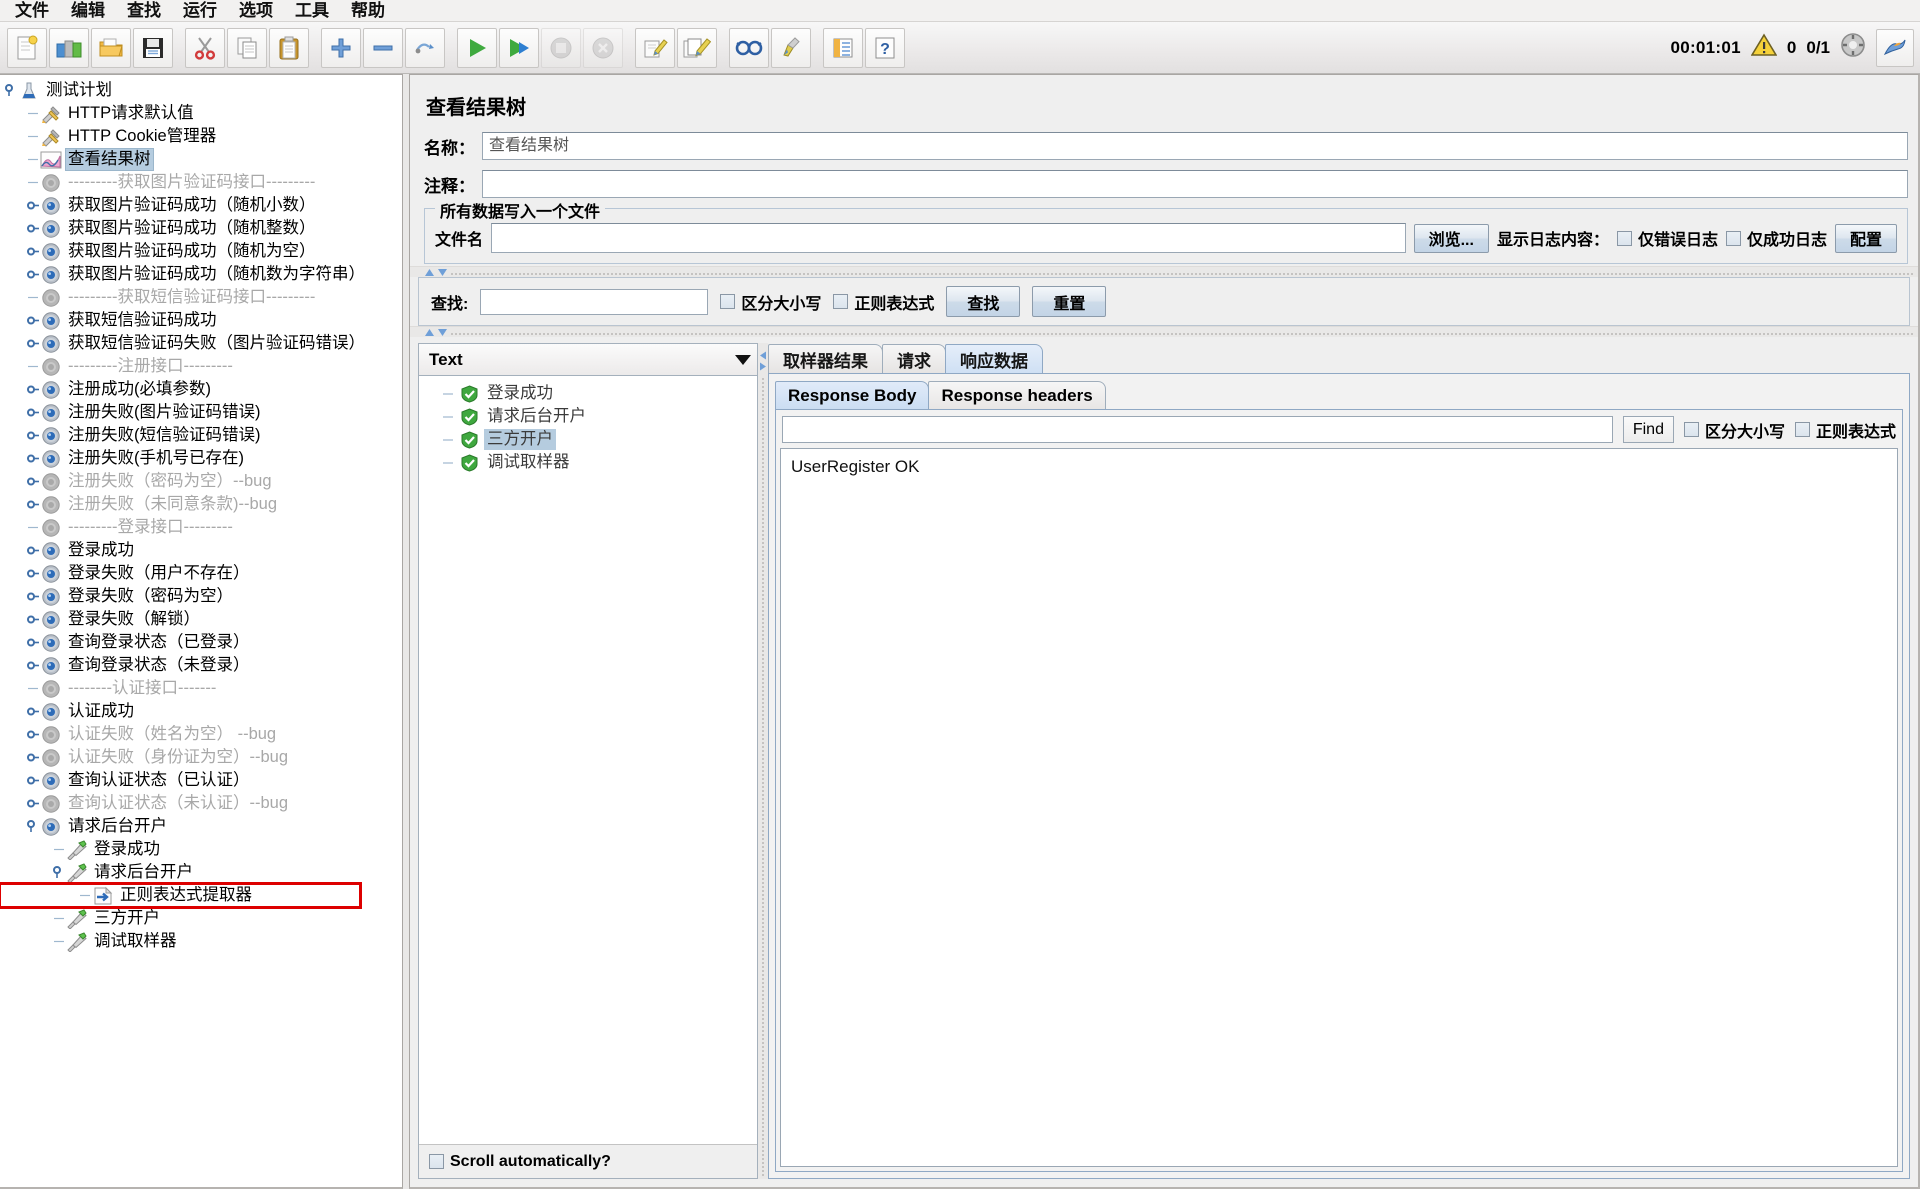  Describe the element at coordinates (201, 412) in the screenshot. I see `tree-node: 注册失败(图片验证码错误)` at that location.